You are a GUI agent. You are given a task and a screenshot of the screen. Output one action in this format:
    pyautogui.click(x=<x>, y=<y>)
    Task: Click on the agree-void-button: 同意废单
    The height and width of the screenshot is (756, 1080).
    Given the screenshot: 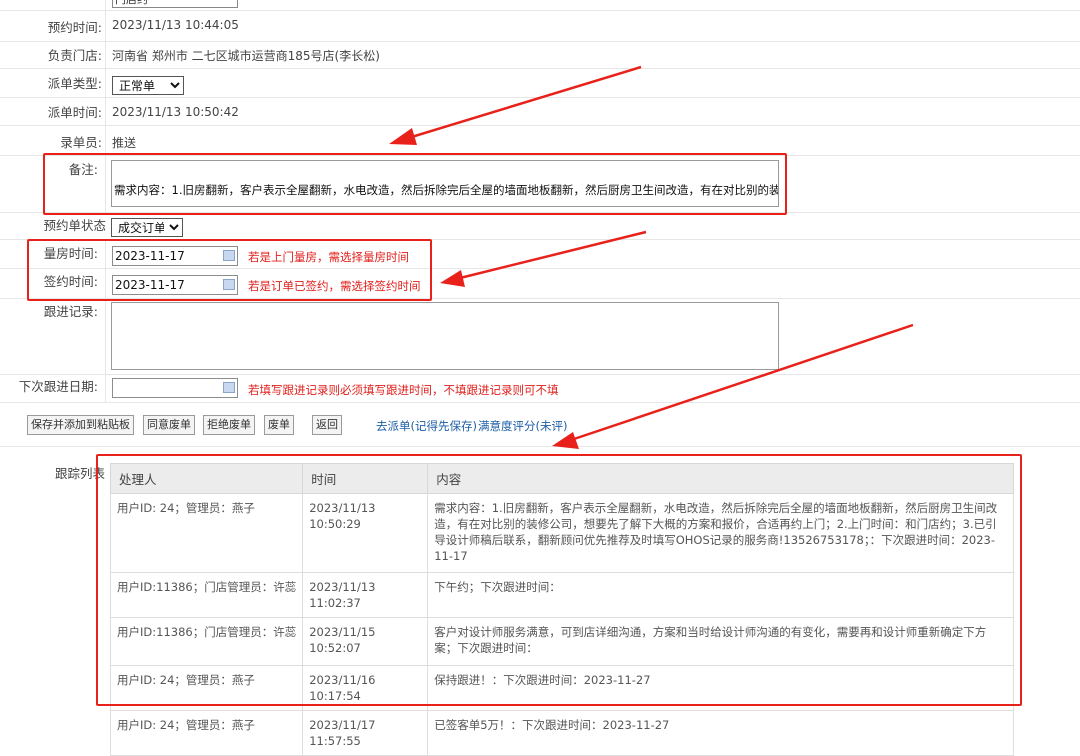 What is the action you would take?
    pyautogui.click(x=169, y=425)
    